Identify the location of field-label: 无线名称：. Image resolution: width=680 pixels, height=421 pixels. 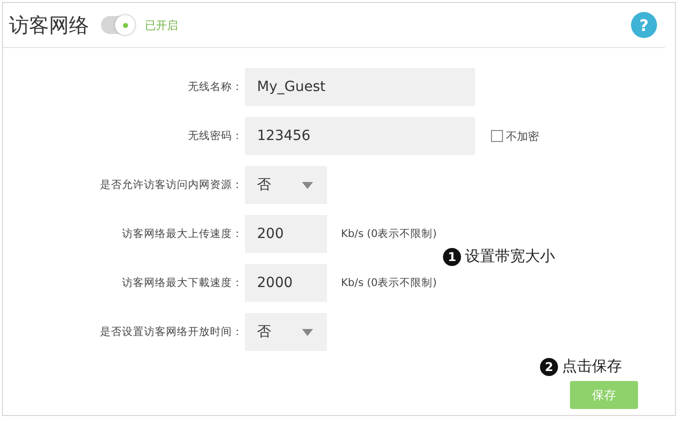
(215, 87).